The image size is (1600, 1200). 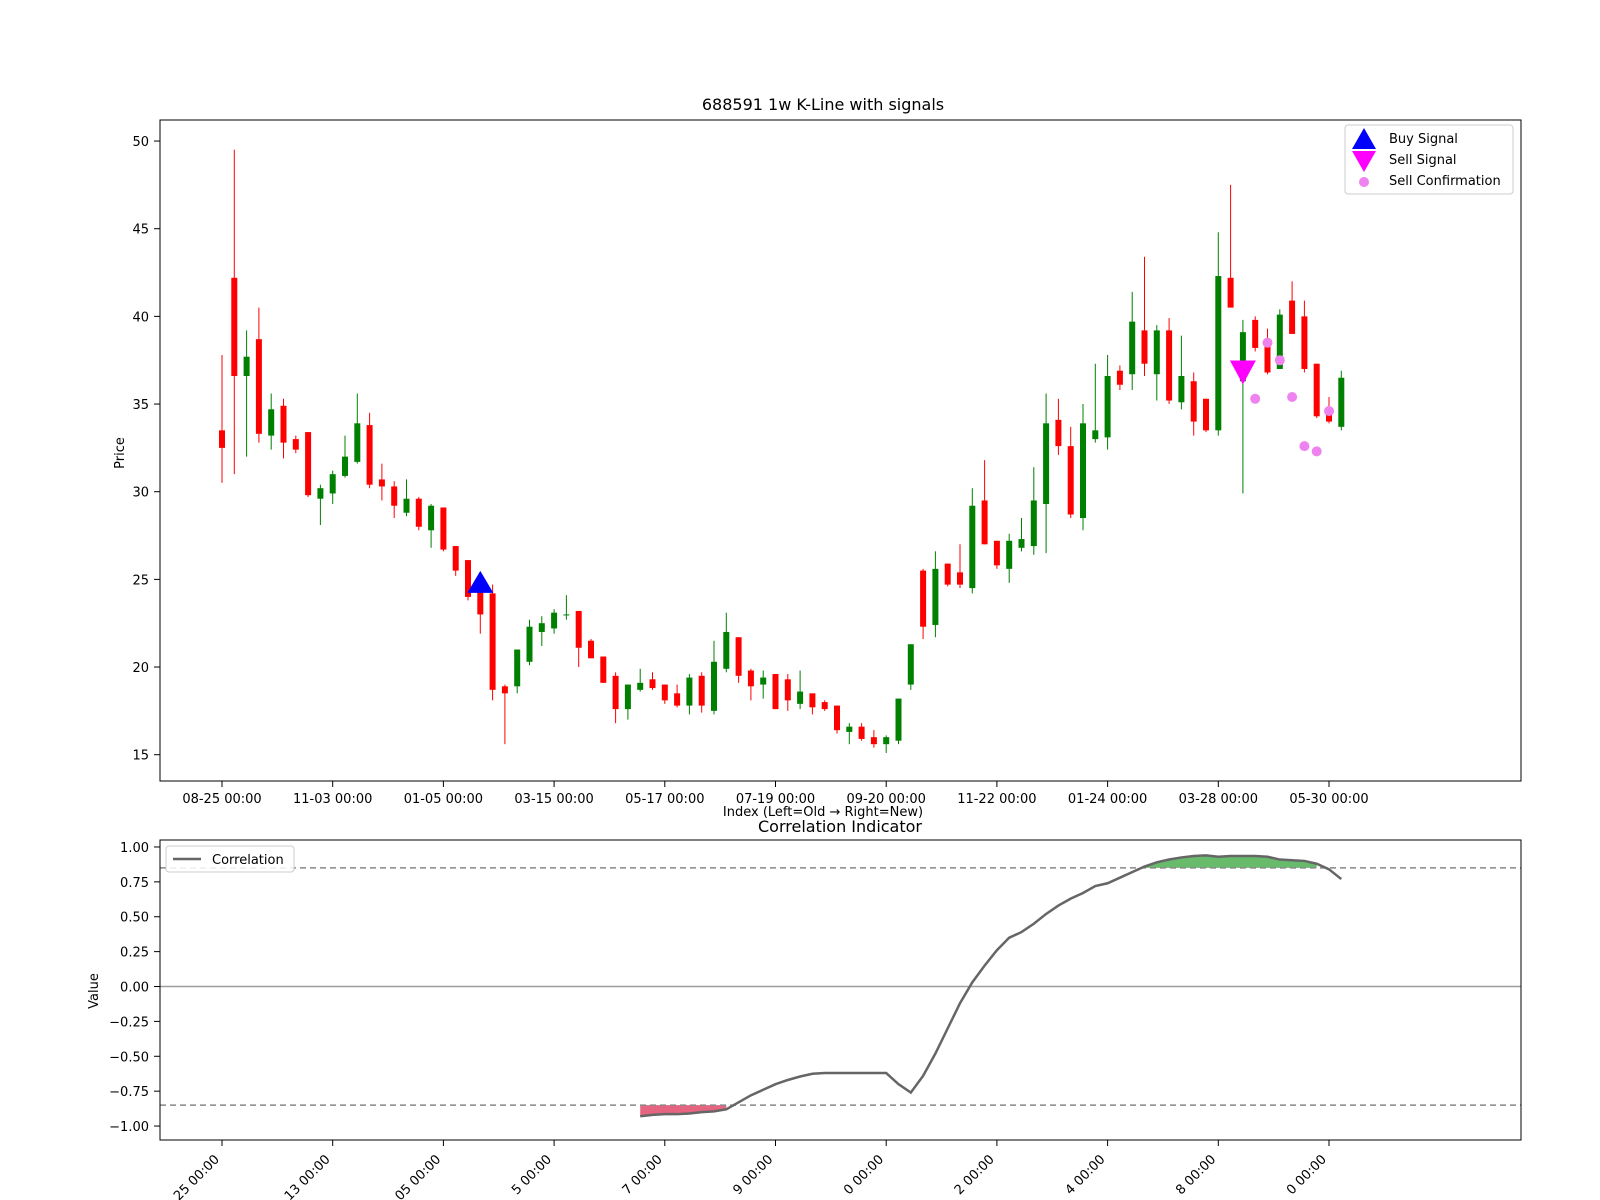 What do you see at coordinates (419, 1176) in the screenshot?
I see `correlation-x-tick-label: 05 00:00` at bounding box center [419, 1176].